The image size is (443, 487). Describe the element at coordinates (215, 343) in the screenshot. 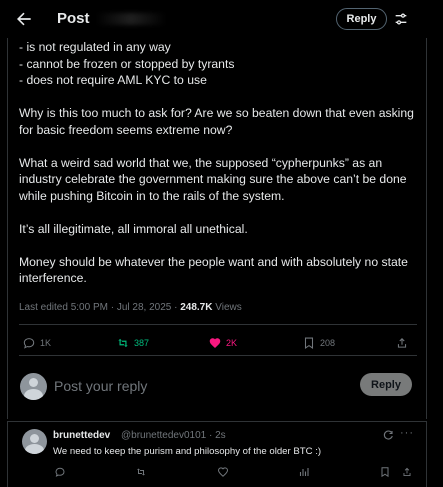

I see `heart-filled-icon` at that location.